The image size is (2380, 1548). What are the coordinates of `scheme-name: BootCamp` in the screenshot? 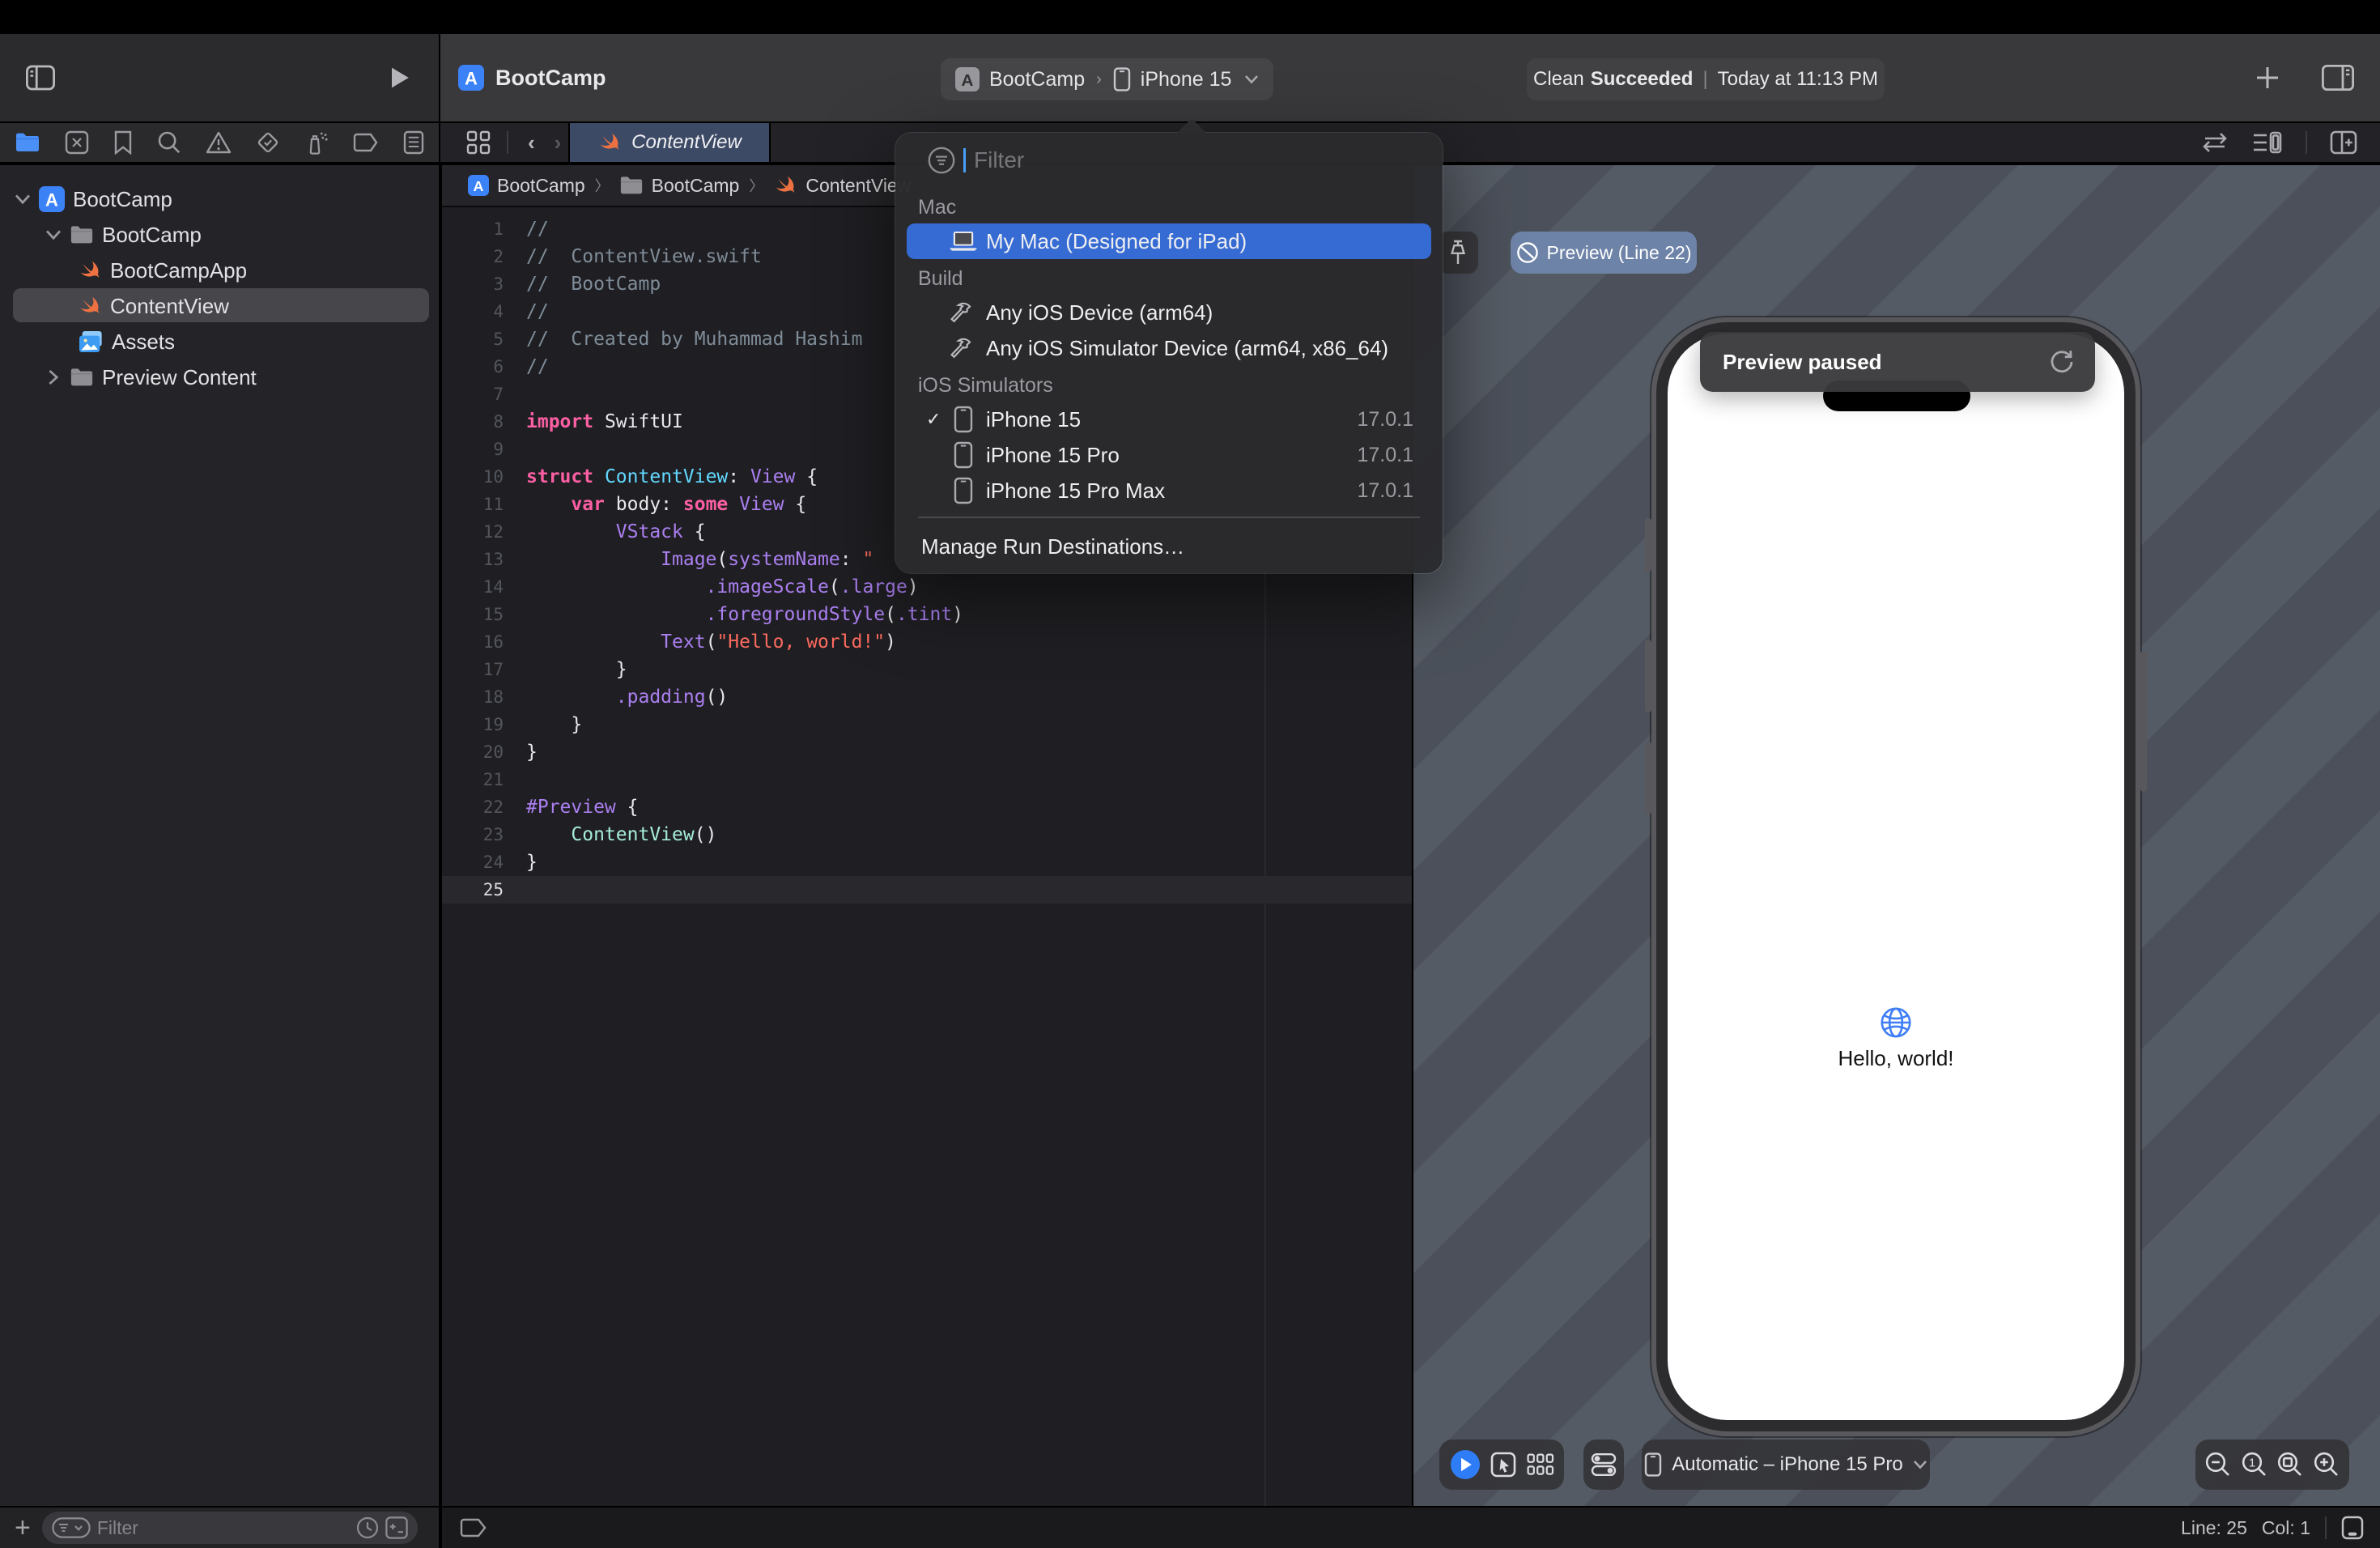 It's located at (1037, 79).